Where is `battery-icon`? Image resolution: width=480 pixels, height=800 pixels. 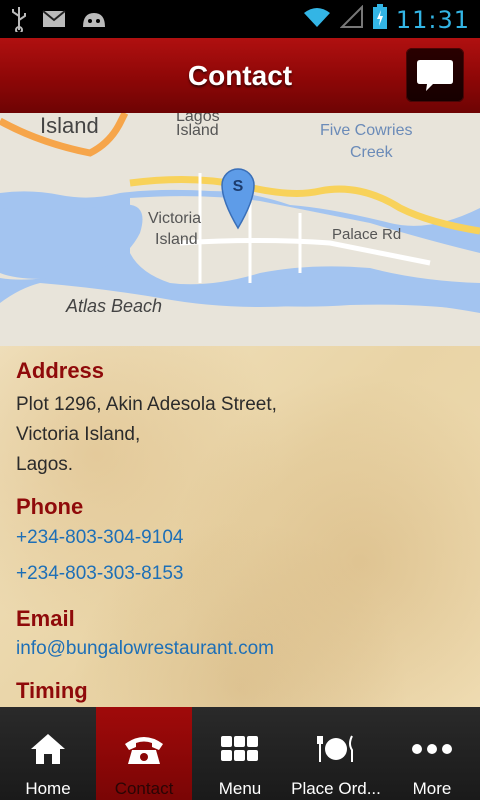 battery-icon is located at coordinates (380, 19).